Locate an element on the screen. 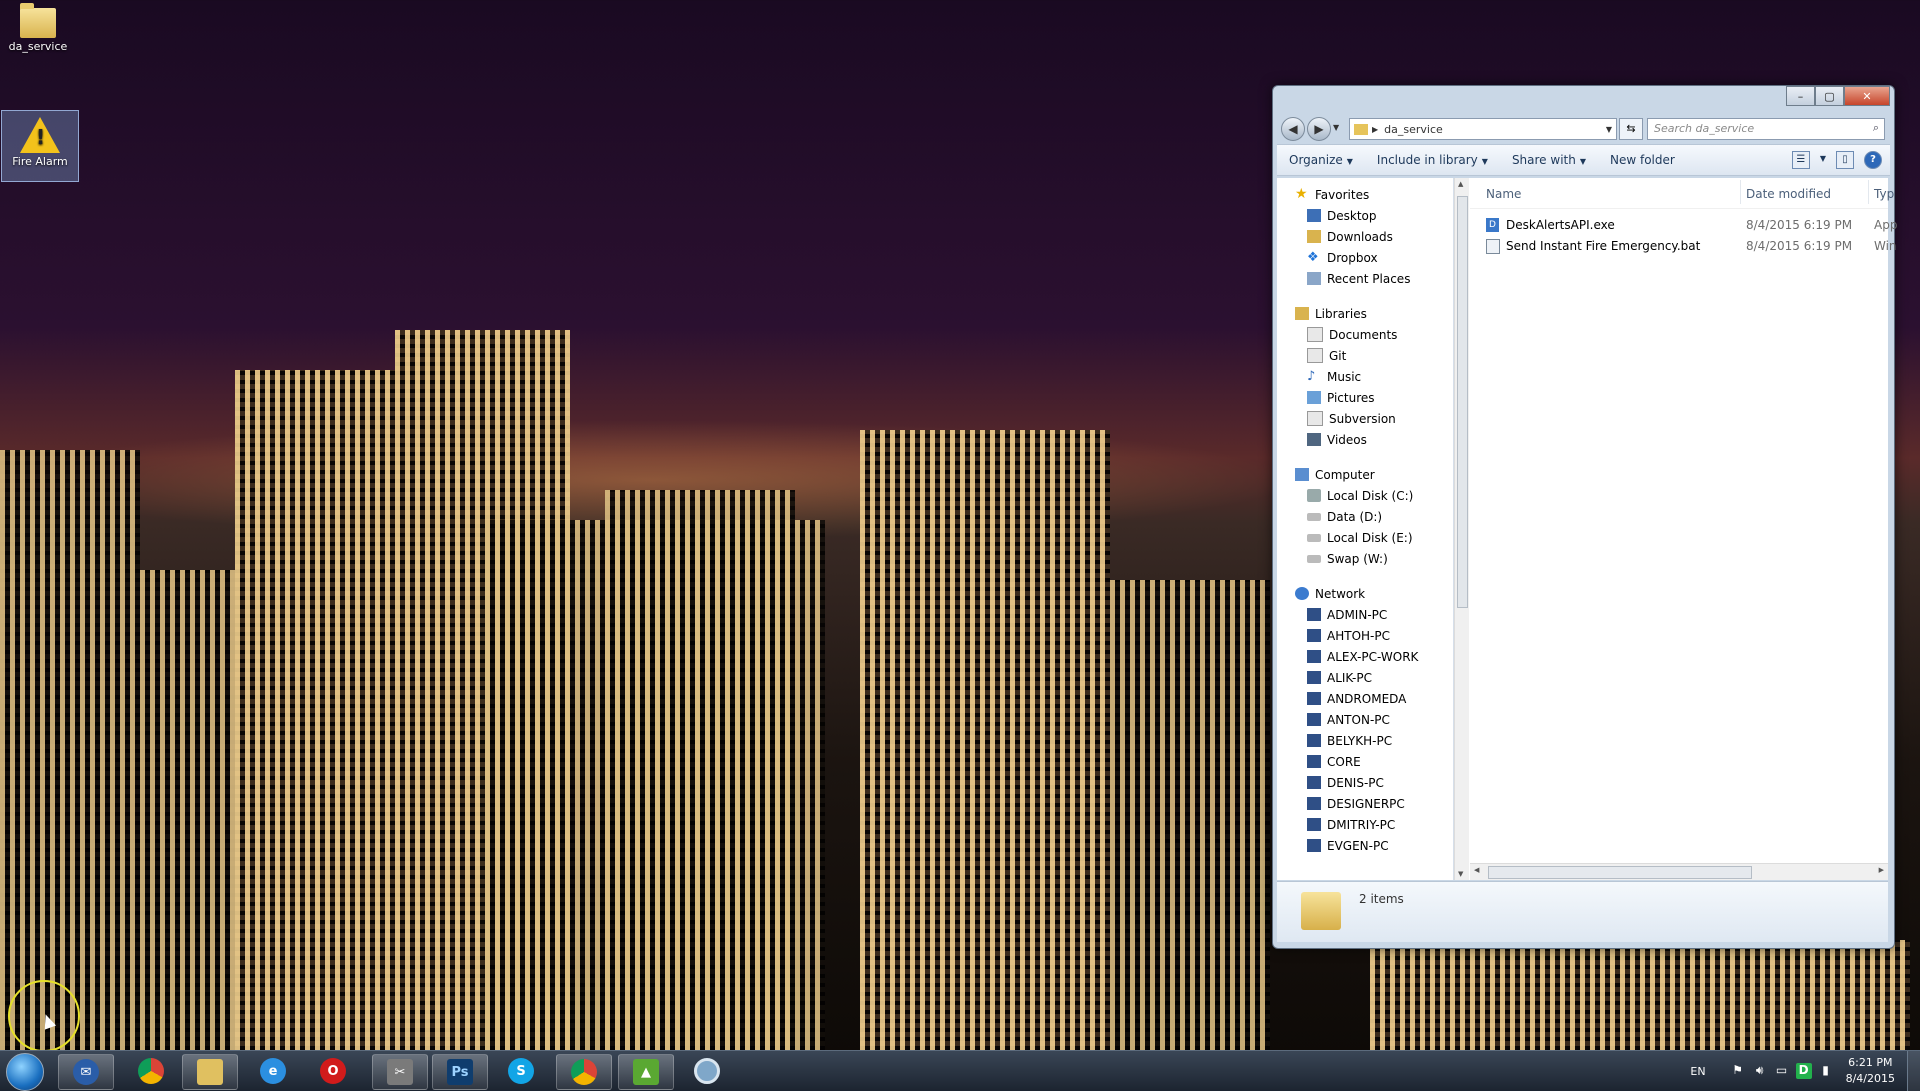 The height and width of the screenshot is (1091, 1920). breadcrumb-arrow-icon: ▶ is located at coordinates (1375, 129).